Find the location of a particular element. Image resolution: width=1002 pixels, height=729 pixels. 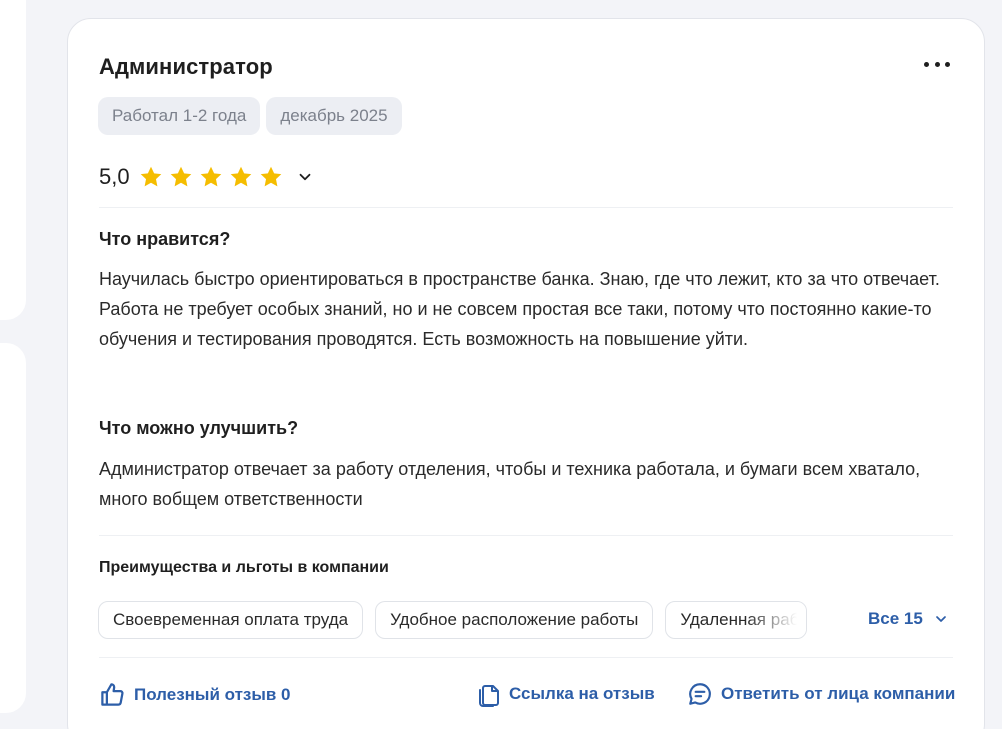

all-benefits-button: Все 15 is located at coordinates (908, 619).